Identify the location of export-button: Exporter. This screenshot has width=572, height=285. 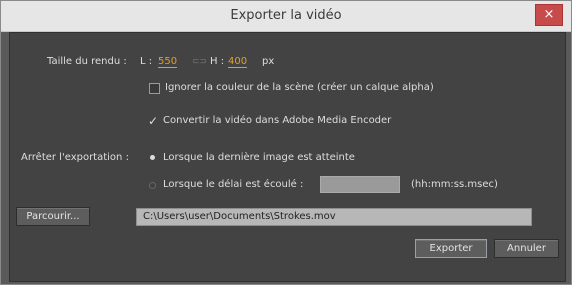
(451, 248).